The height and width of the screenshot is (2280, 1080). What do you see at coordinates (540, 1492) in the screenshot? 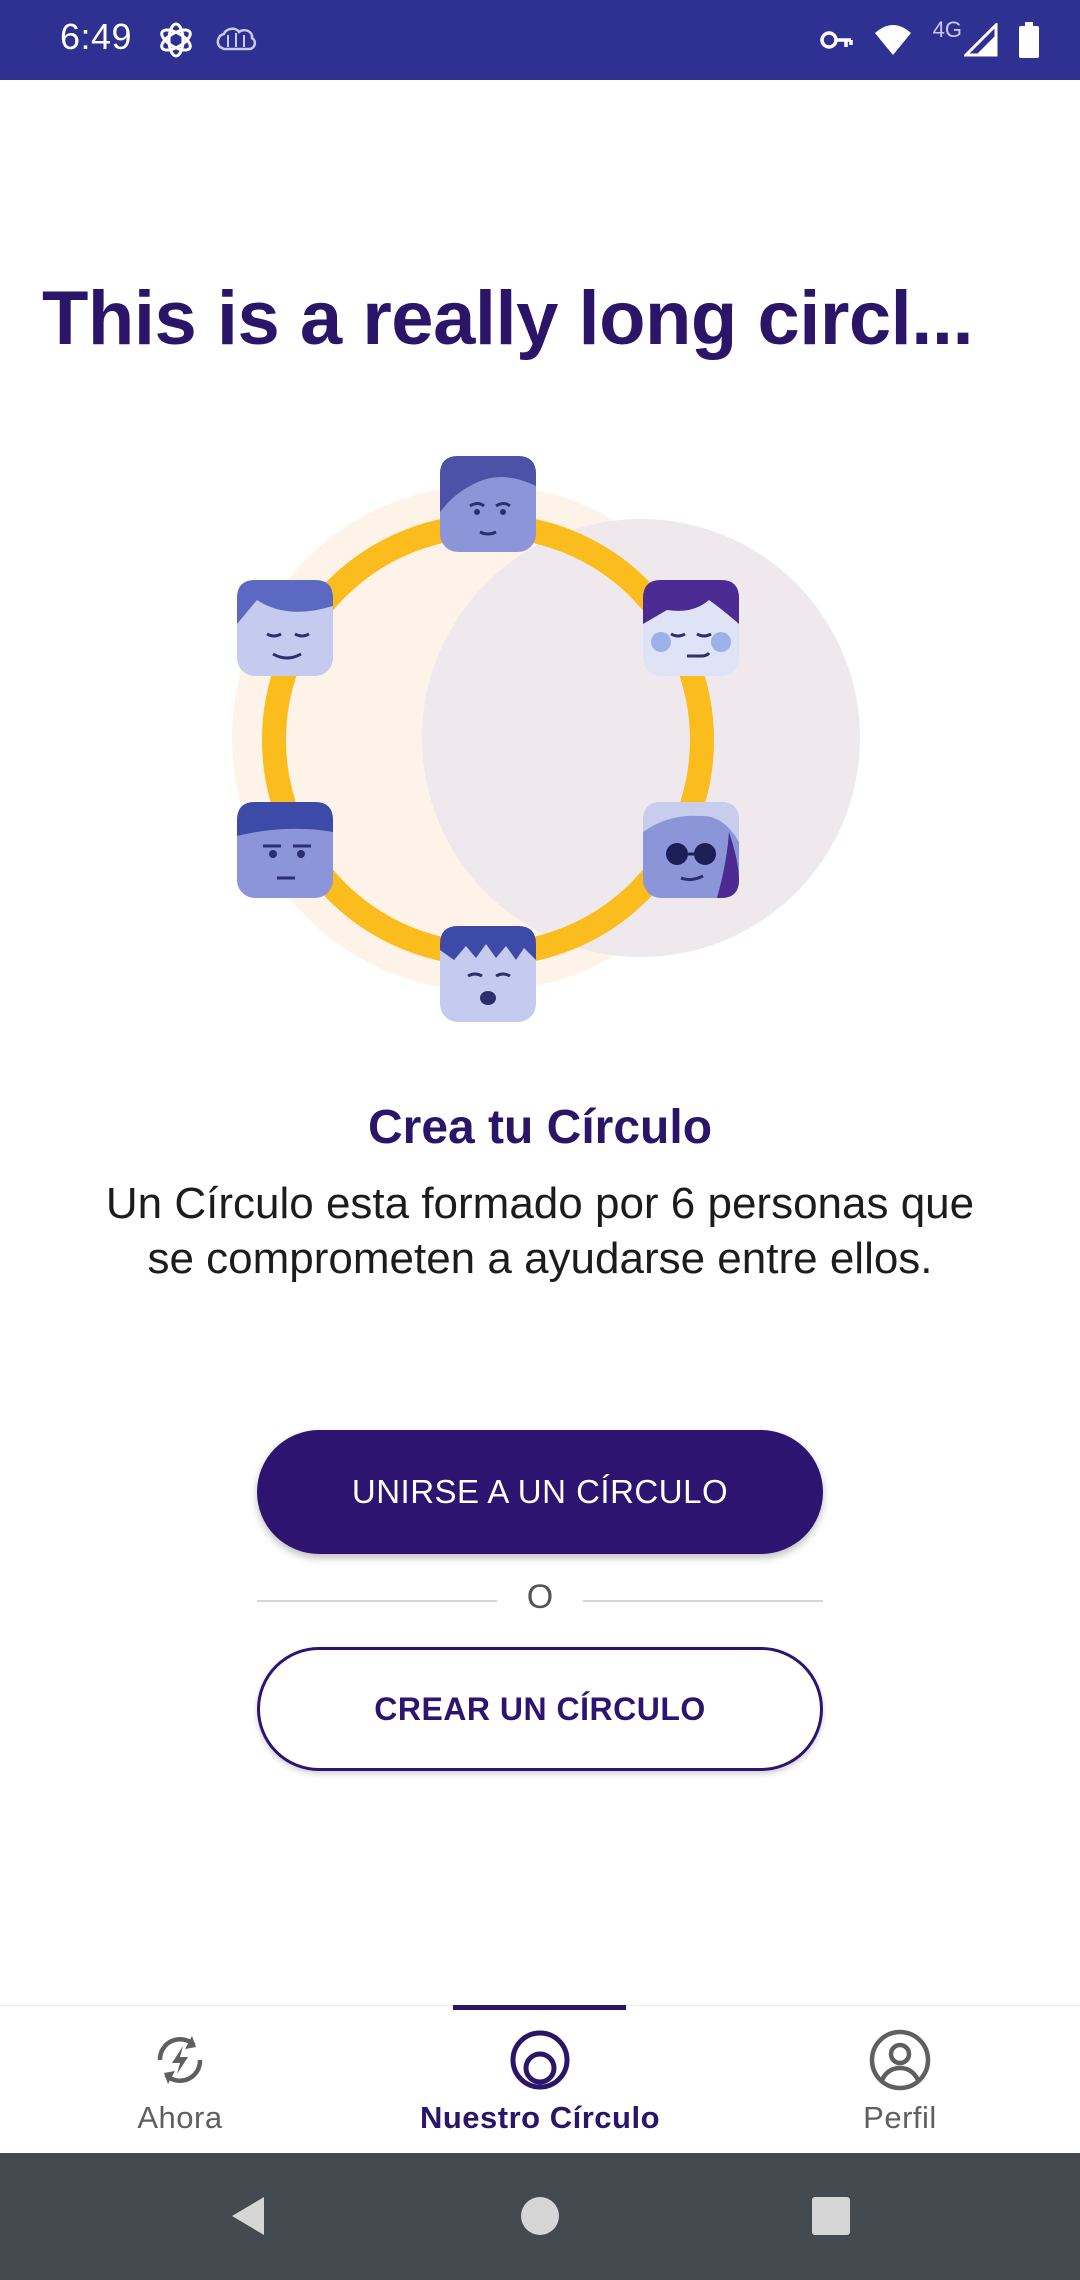
I see `join-circle-button: UNIRSE A UN CÍRCULO` at bounding box center [540, 1492].